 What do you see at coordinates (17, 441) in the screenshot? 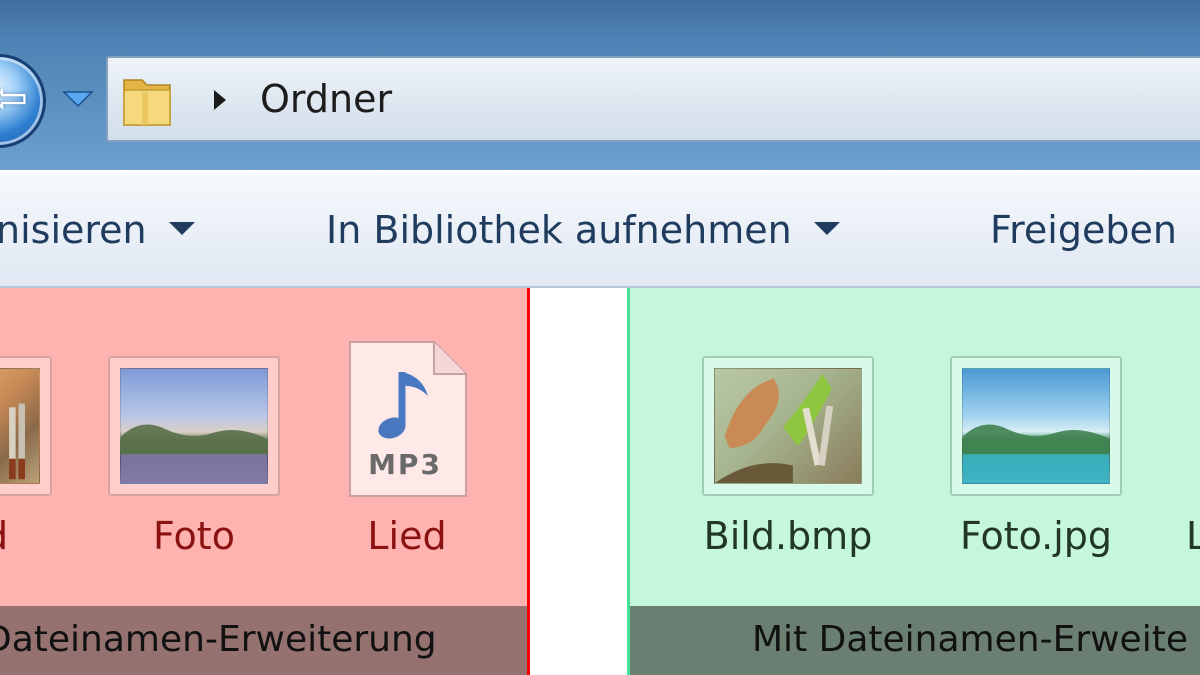
I see `paintbrush-icon` at bounding box center [17, 441].